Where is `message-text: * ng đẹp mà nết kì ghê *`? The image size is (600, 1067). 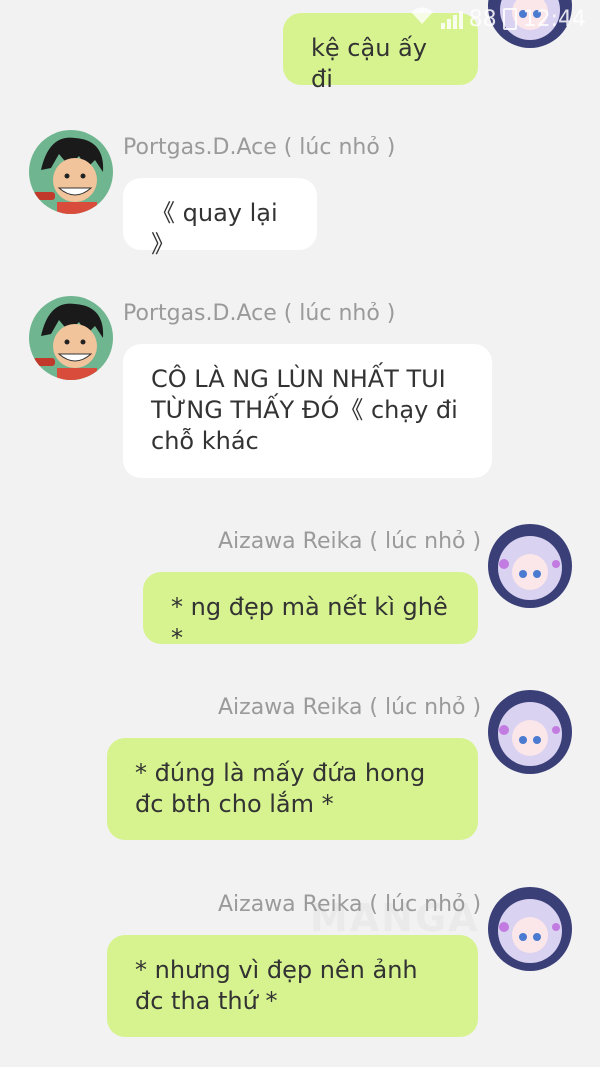 message-text: * ng đẹp mà nết kì ghê * is located at coordinates (309, 622).